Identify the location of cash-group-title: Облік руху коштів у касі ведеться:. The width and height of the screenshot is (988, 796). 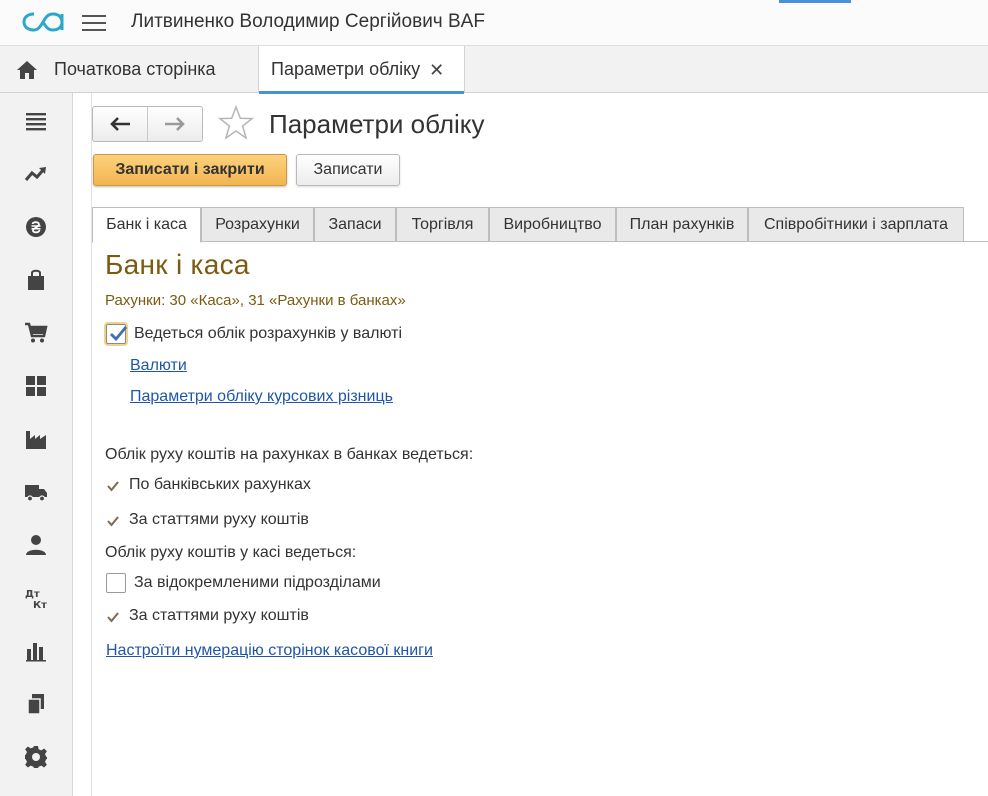
(231, 552).